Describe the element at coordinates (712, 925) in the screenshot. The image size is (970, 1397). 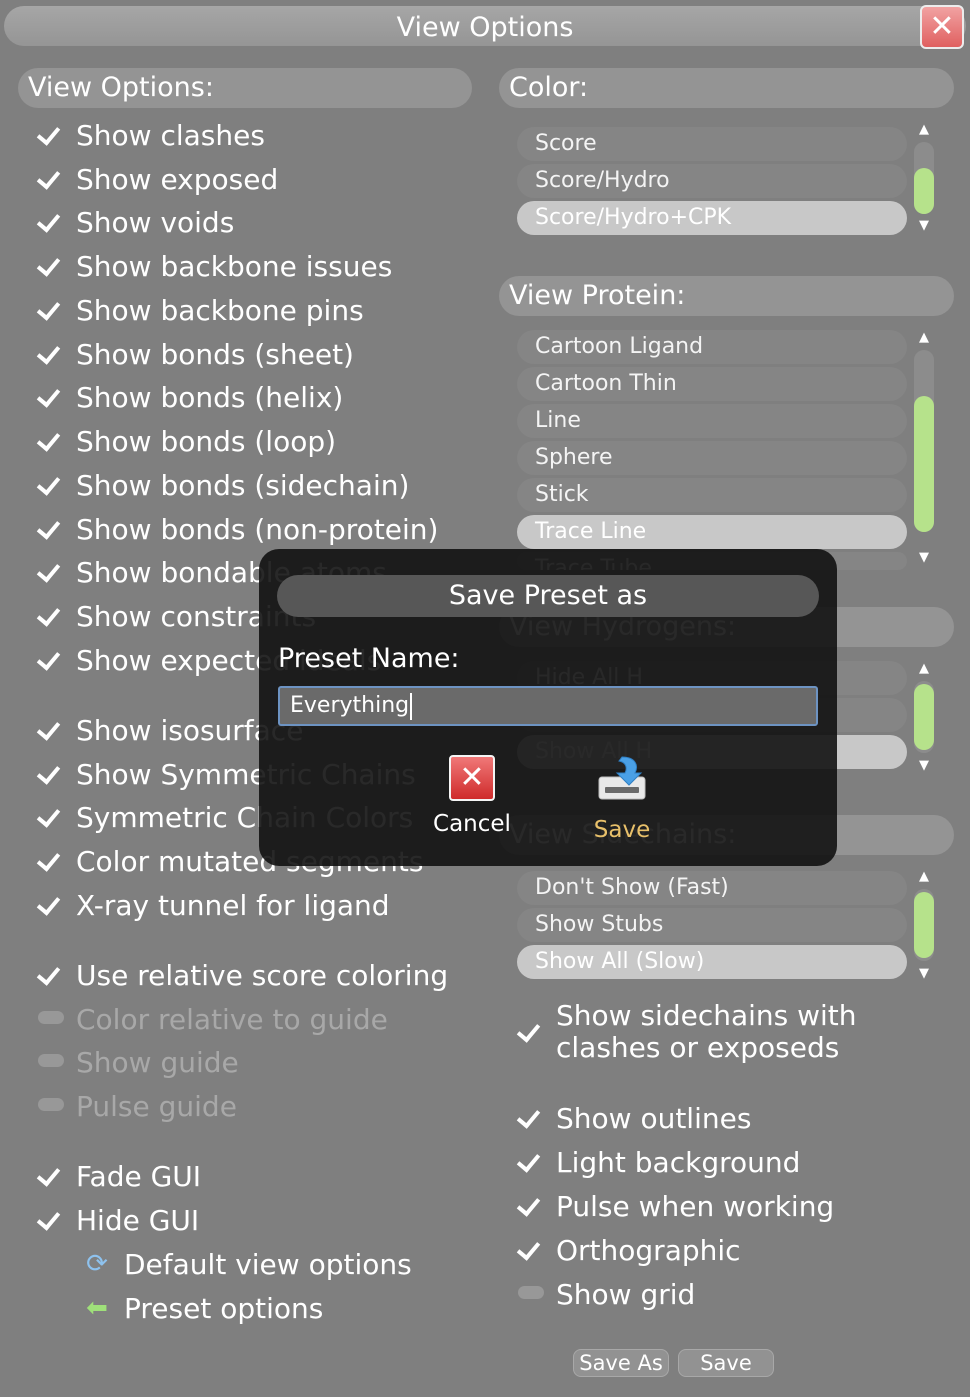
I see `list-item-show-stubs: Show Stubs` at that location.